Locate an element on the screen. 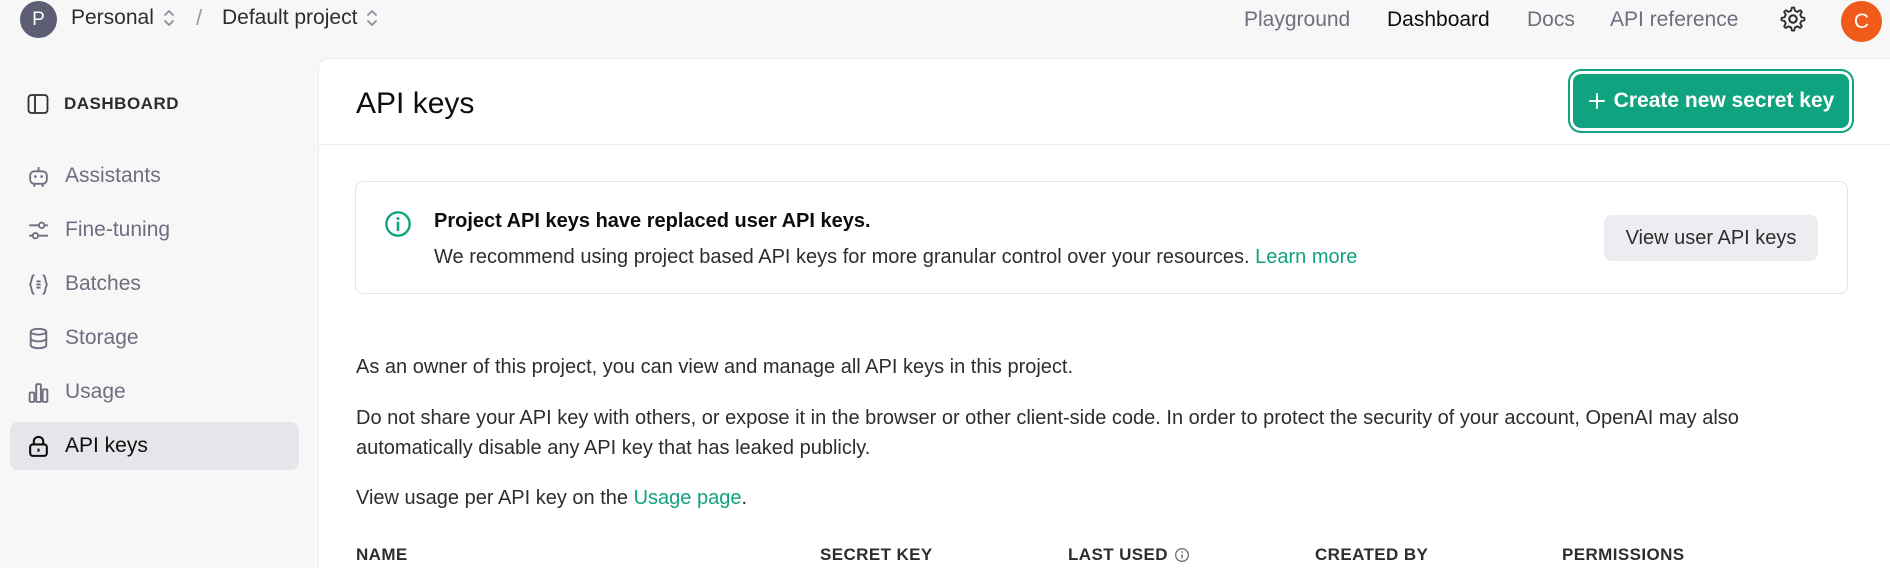  usage-info-suffix: . is located at coordinates (744, 498).